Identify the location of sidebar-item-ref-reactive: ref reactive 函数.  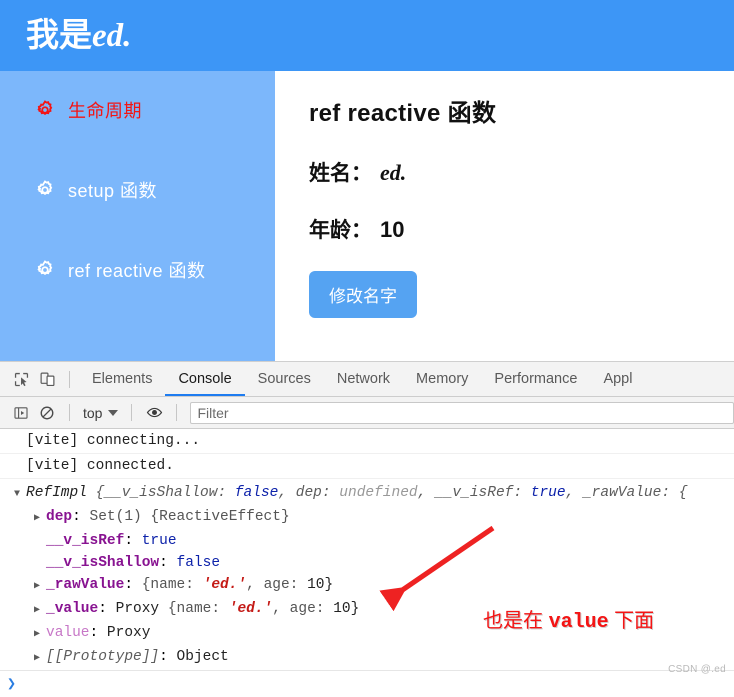
(137, 270).